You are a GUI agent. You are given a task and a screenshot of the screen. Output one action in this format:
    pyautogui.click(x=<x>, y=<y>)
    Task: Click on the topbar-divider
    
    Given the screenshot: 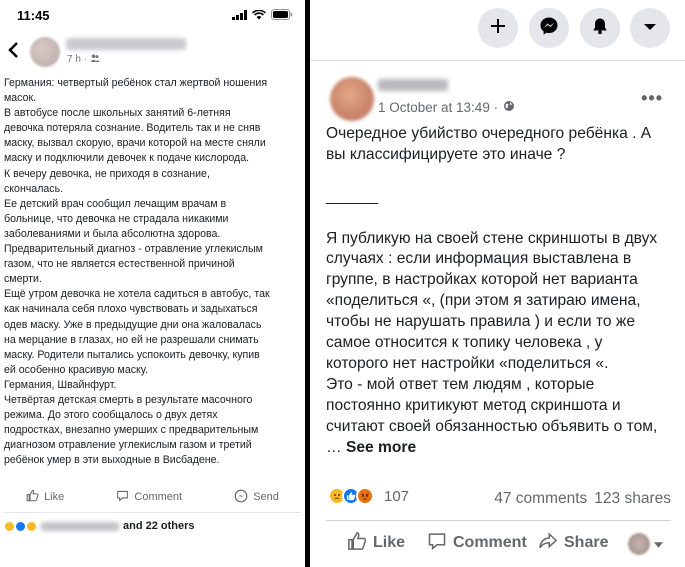 What is the action you would take?
    pyautogui.click(x=497, y=60)
    